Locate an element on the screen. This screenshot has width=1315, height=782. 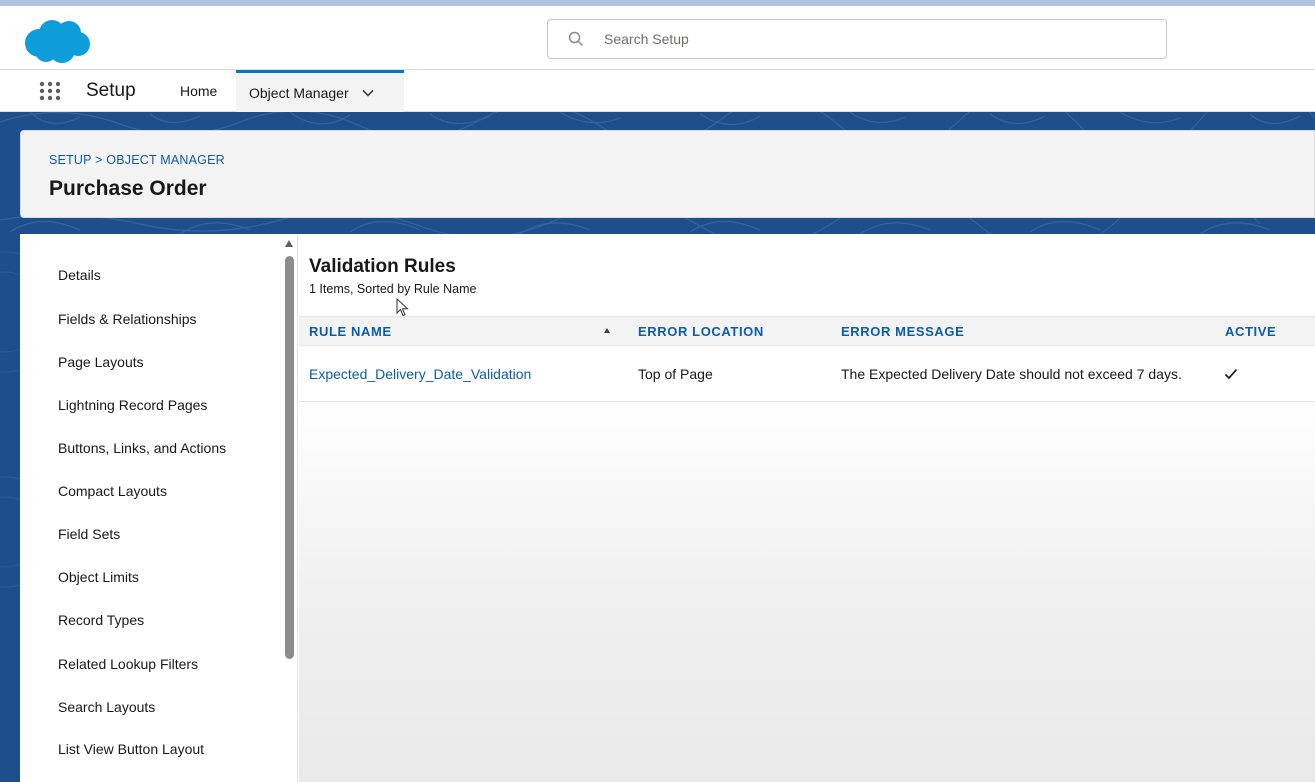
chevron-down-icon is located at coordinates (368, 93).